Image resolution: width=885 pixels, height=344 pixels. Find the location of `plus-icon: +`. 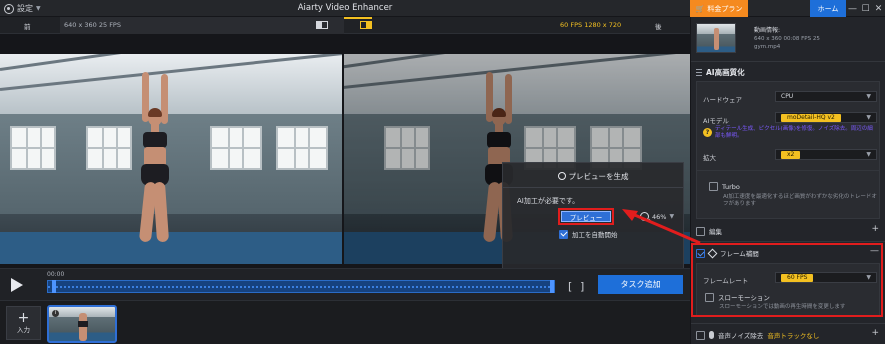

plus-icon: + is located at coordinates (23, 318).